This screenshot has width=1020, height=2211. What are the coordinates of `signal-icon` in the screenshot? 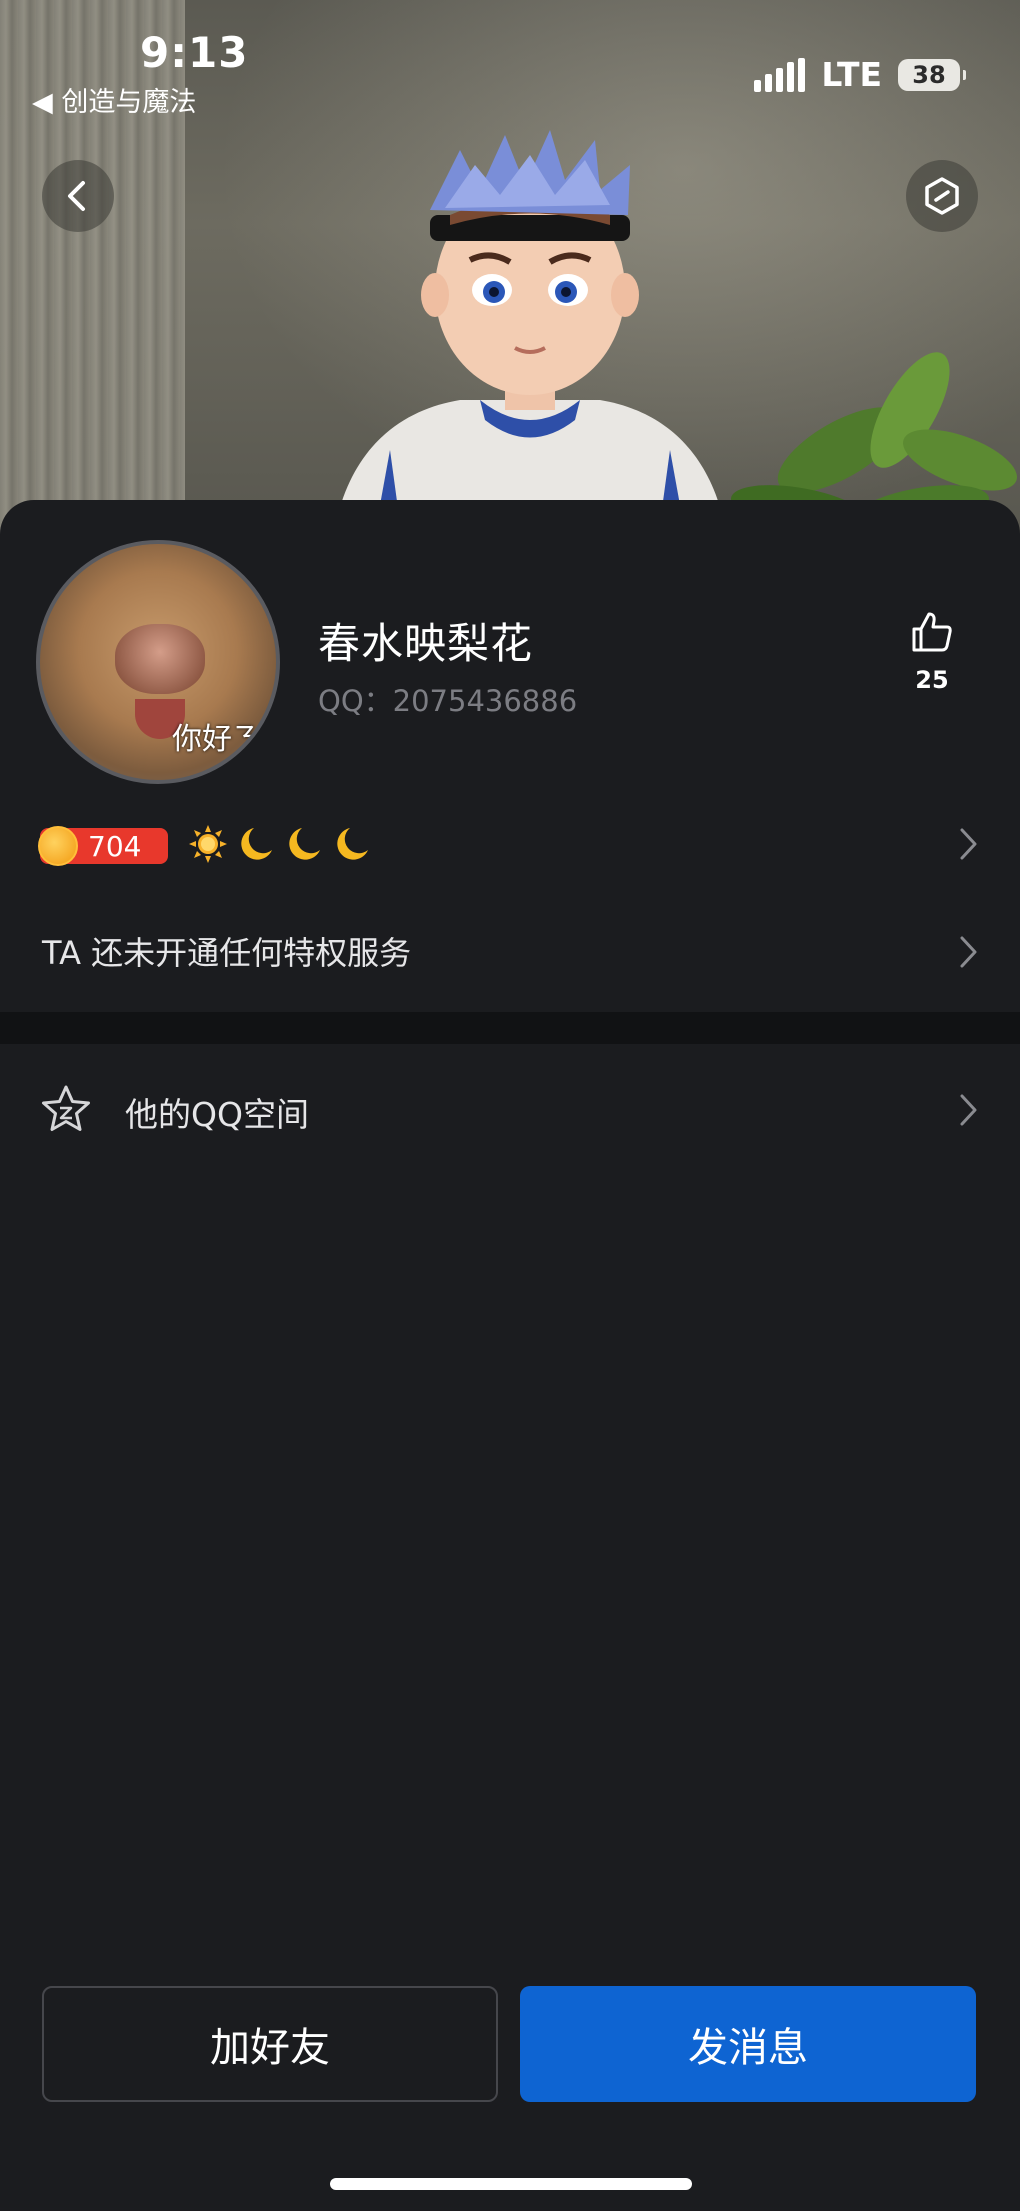 It's located at (780, 74).